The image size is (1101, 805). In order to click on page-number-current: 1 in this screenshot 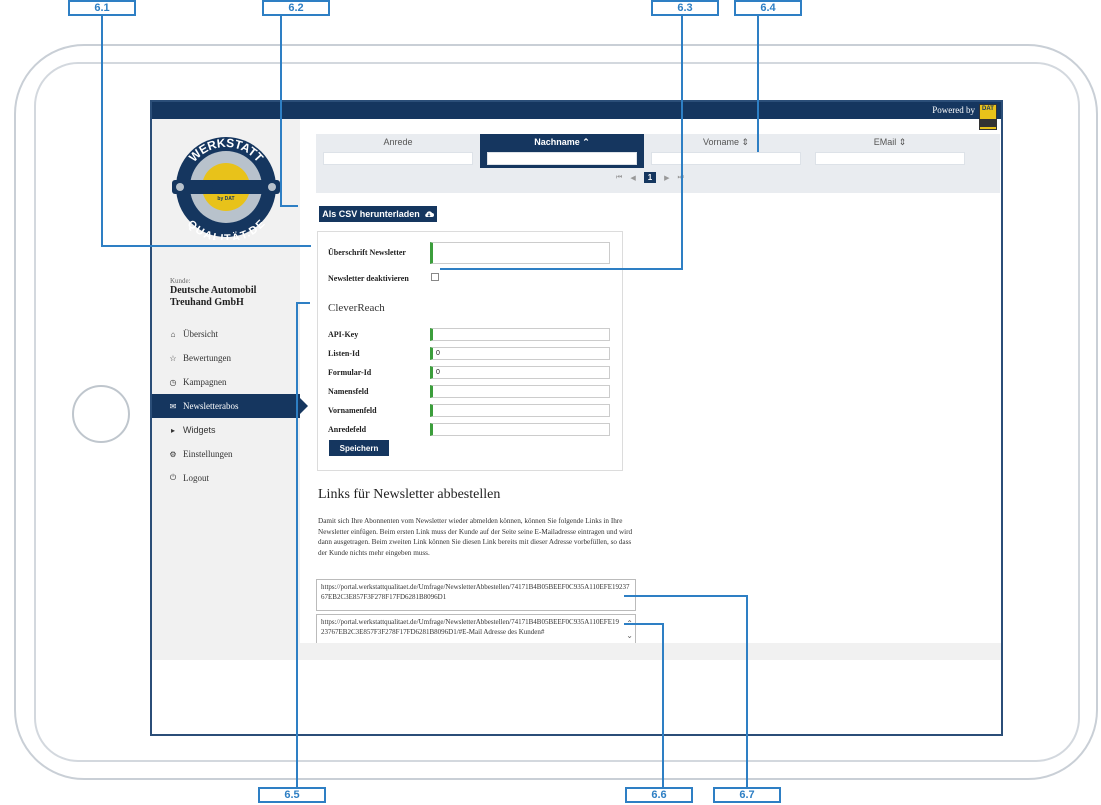, I will do `click(650, 177)`.